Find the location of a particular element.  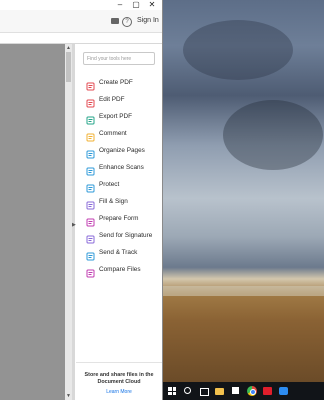

tool-item: Comment is located at coordinates (123, 133).